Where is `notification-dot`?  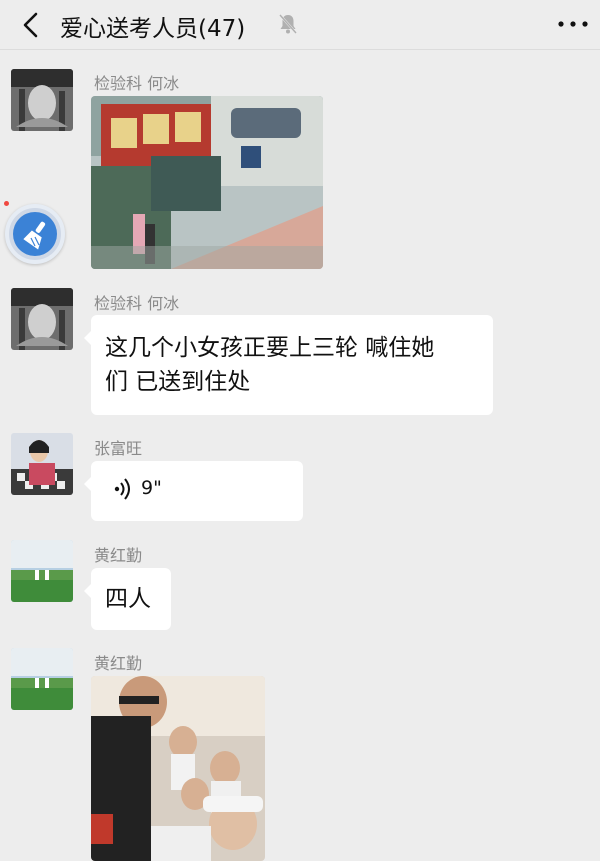
notification-dot is located at coordinates (6, 203).